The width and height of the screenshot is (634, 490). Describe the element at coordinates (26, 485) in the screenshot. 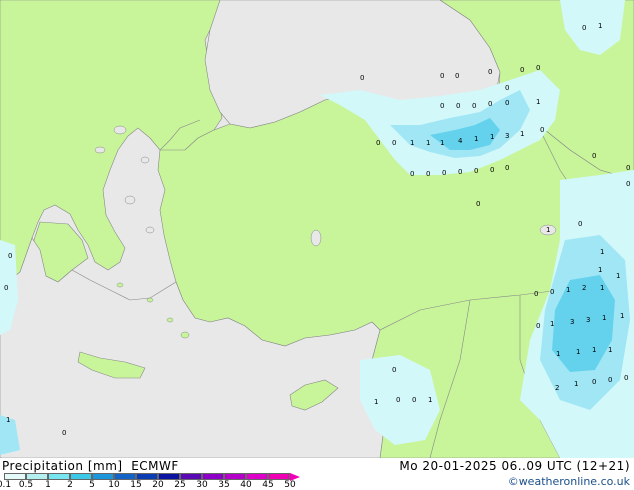

I see `scale-label: 0.5` at that location.